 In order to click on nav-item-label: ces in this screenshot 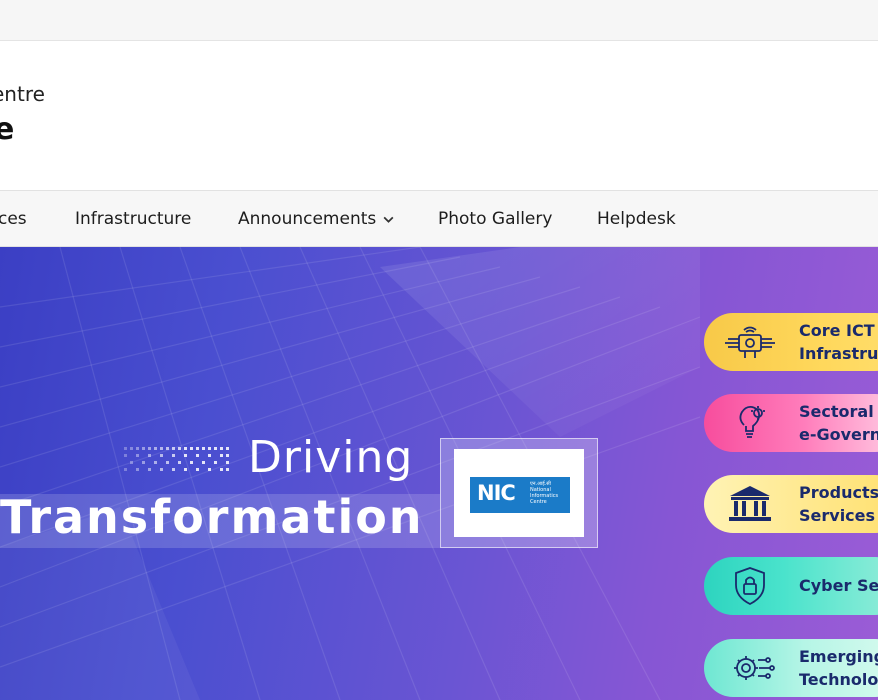, I will do `click(13, 219)`.